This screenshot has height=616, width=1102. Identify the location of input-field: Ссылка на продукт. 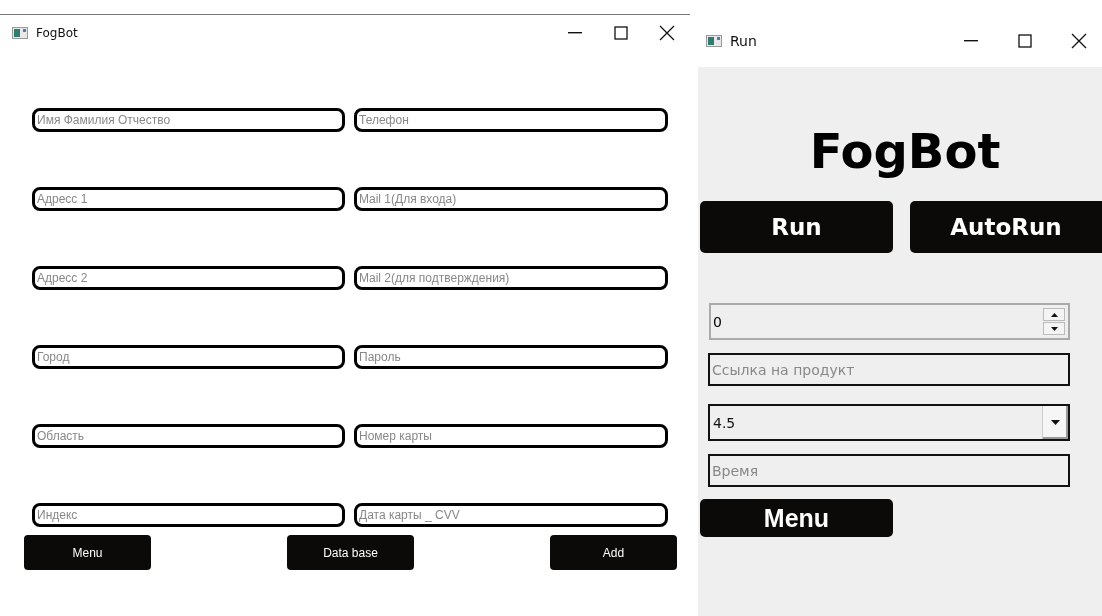
(889, 369).